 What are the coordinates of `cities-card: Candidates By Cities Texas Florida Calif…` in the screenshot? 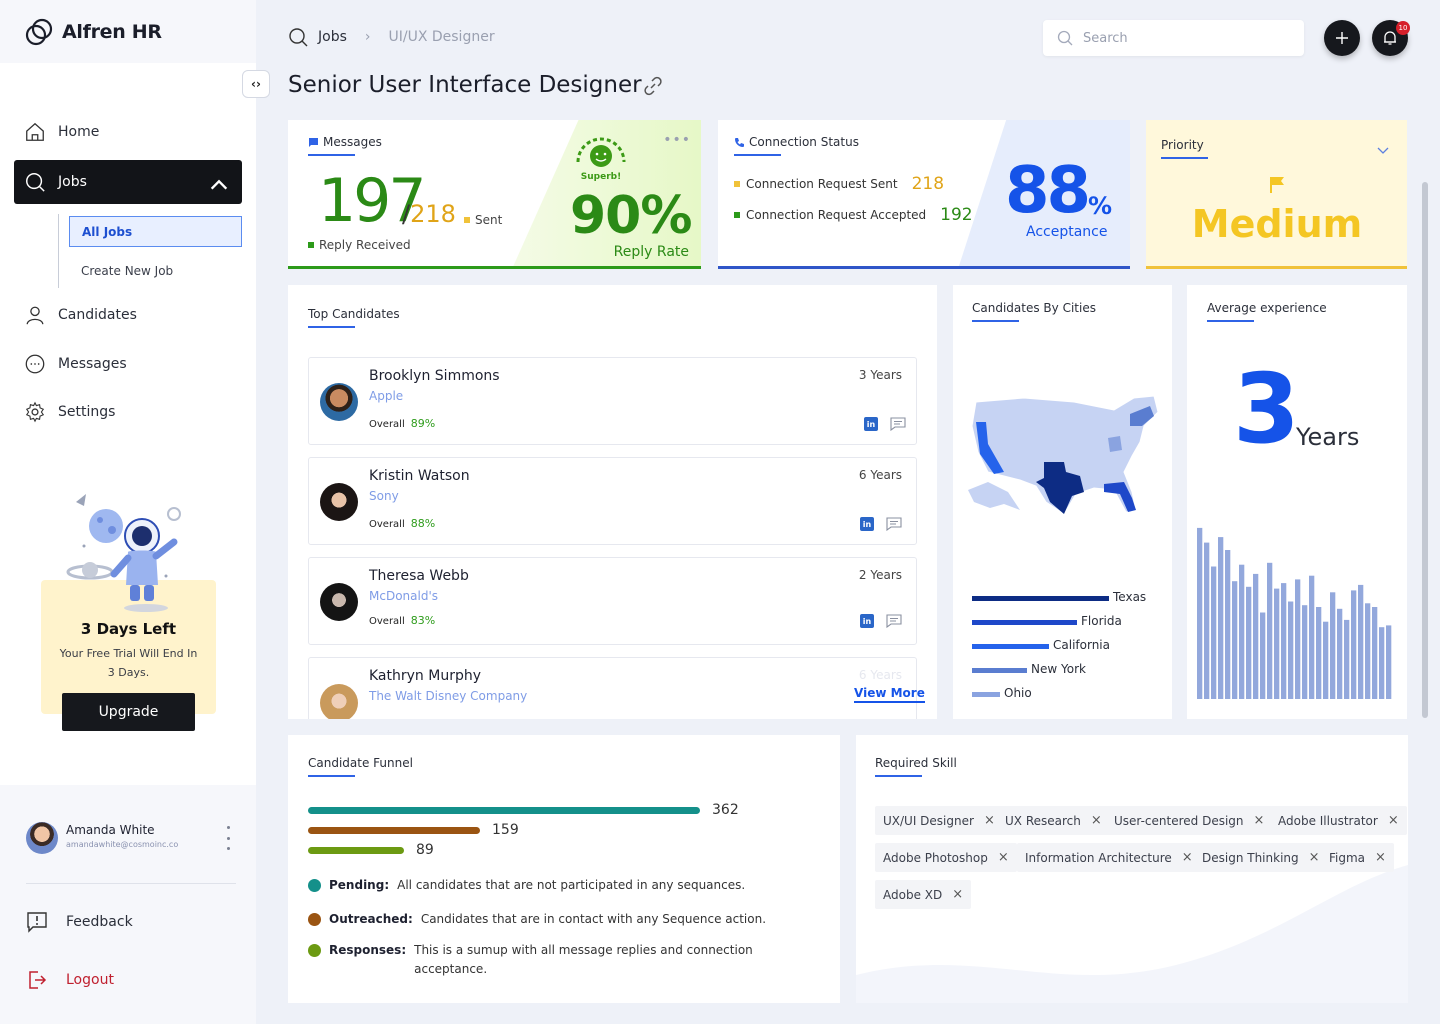 It's located at (1062, 502).